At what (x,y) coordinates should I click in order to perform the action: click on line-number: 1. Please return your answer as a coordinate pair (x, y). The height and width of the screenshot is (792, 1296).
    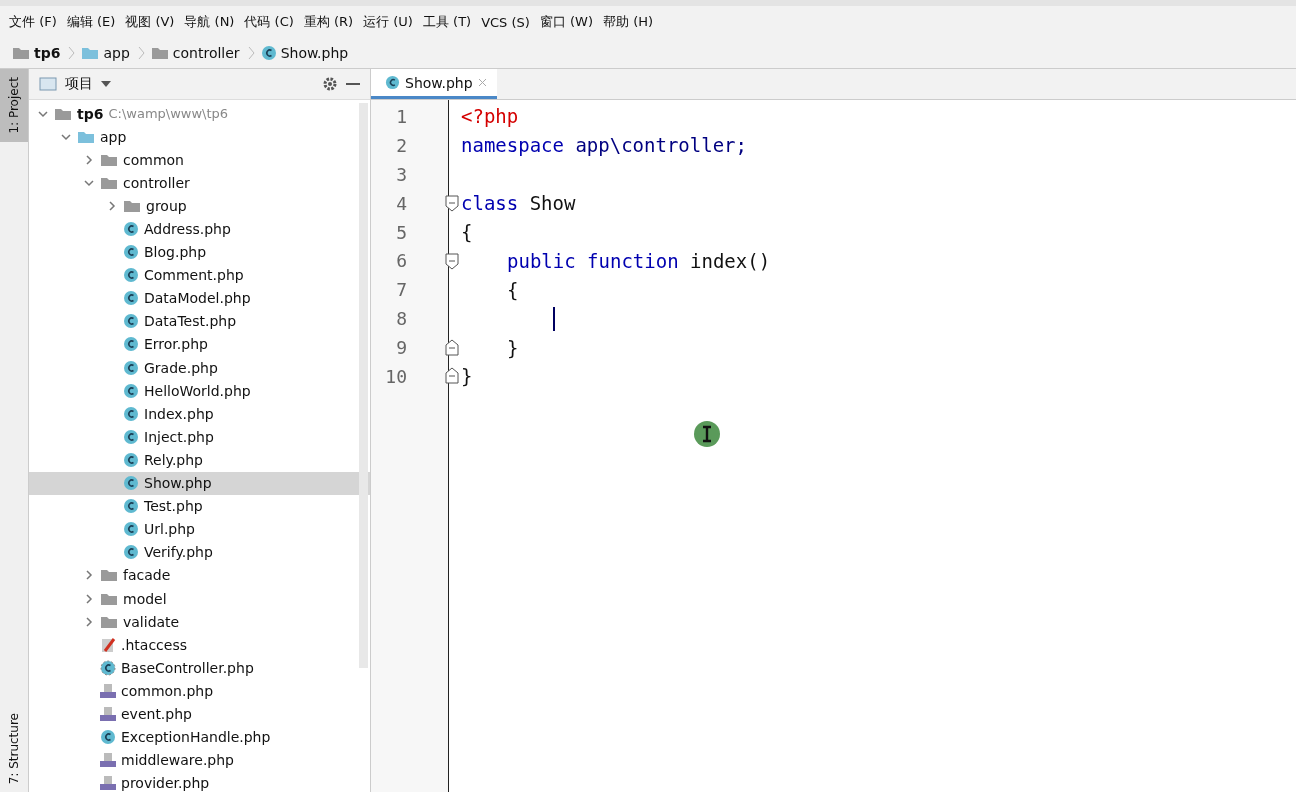
    Looking at the image, I should click on (401, 116).